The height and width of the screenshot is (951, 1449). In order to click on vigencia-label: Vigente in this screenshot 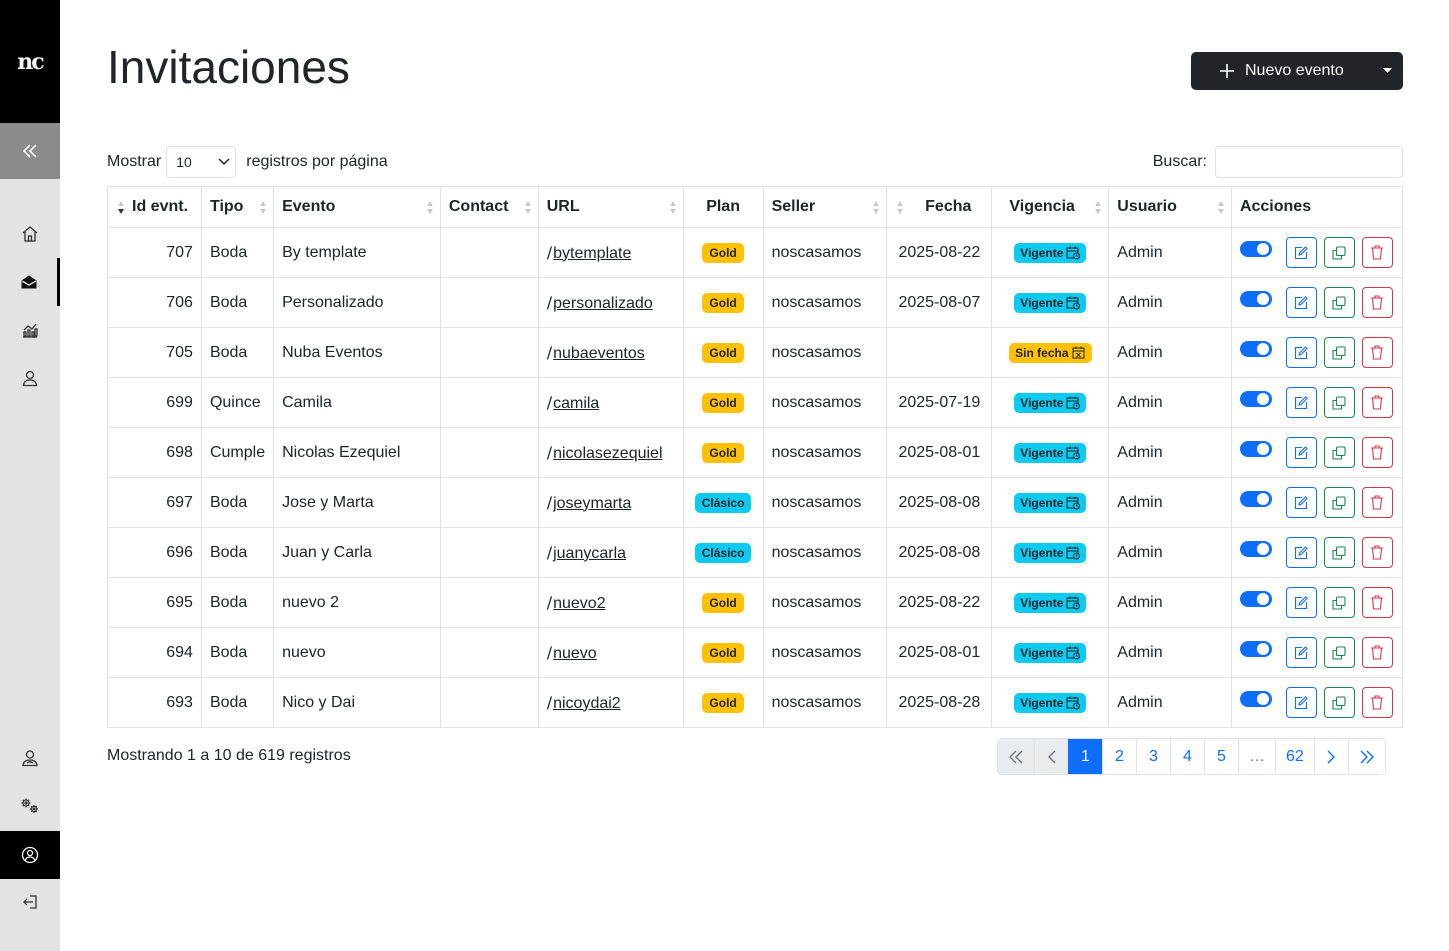, I will do `click(1042, 552)`.